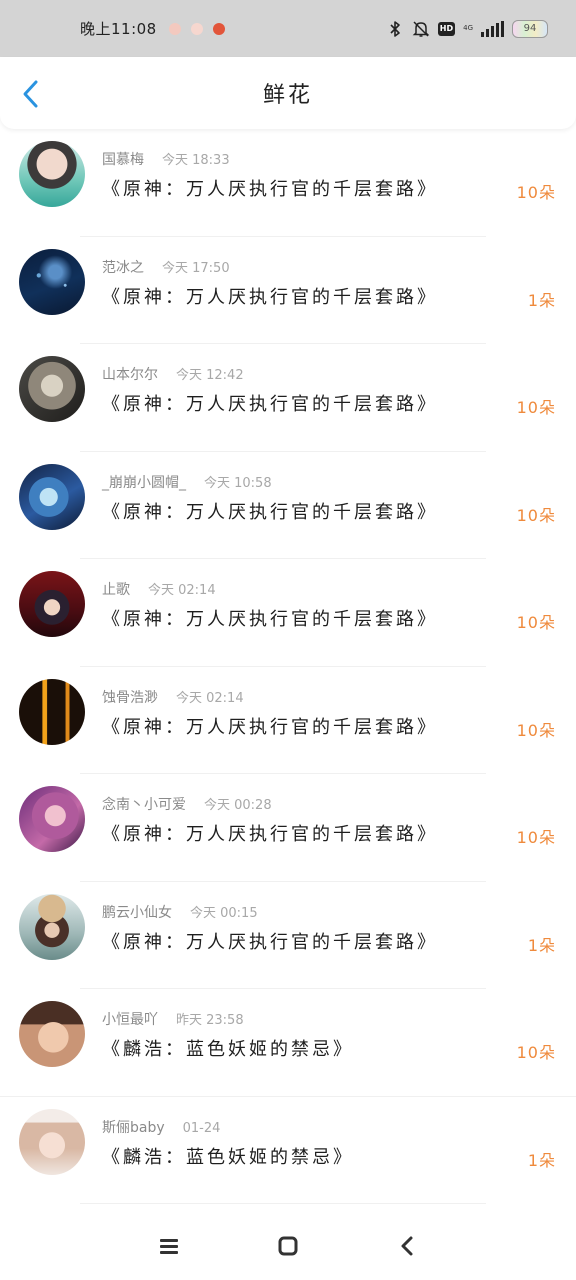 This screenshot has width=576, height=1280. What do you see at coordinates (446, 28) in the screenshot?
I see `hd-icon: HD` at bounding box center [446, 28].